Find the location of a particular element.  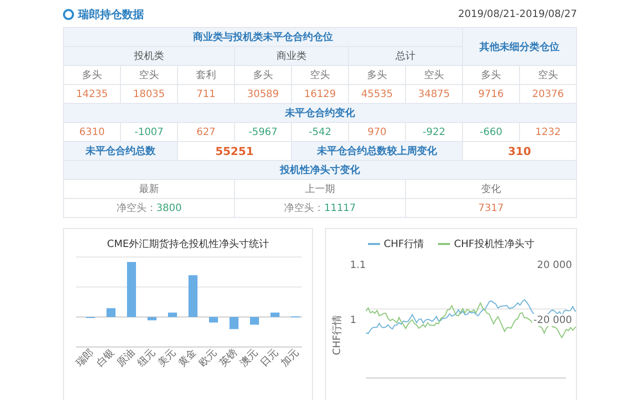

axis-label: 1.1 is located at coordinates (358, 265).